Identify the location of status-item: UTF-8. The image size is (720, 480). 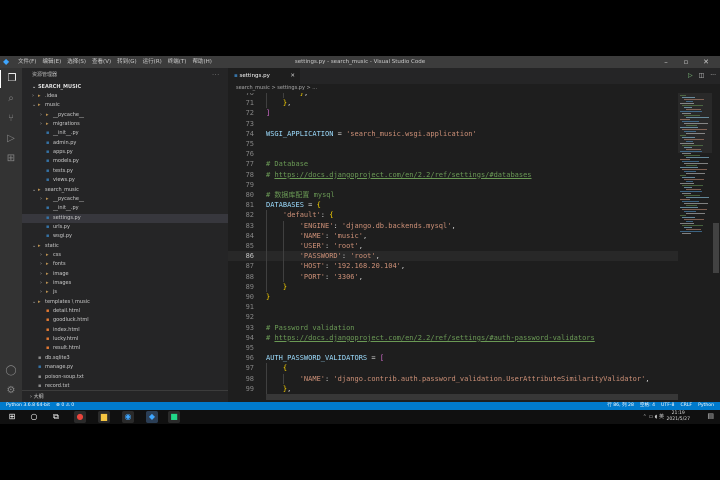
(667, 406).